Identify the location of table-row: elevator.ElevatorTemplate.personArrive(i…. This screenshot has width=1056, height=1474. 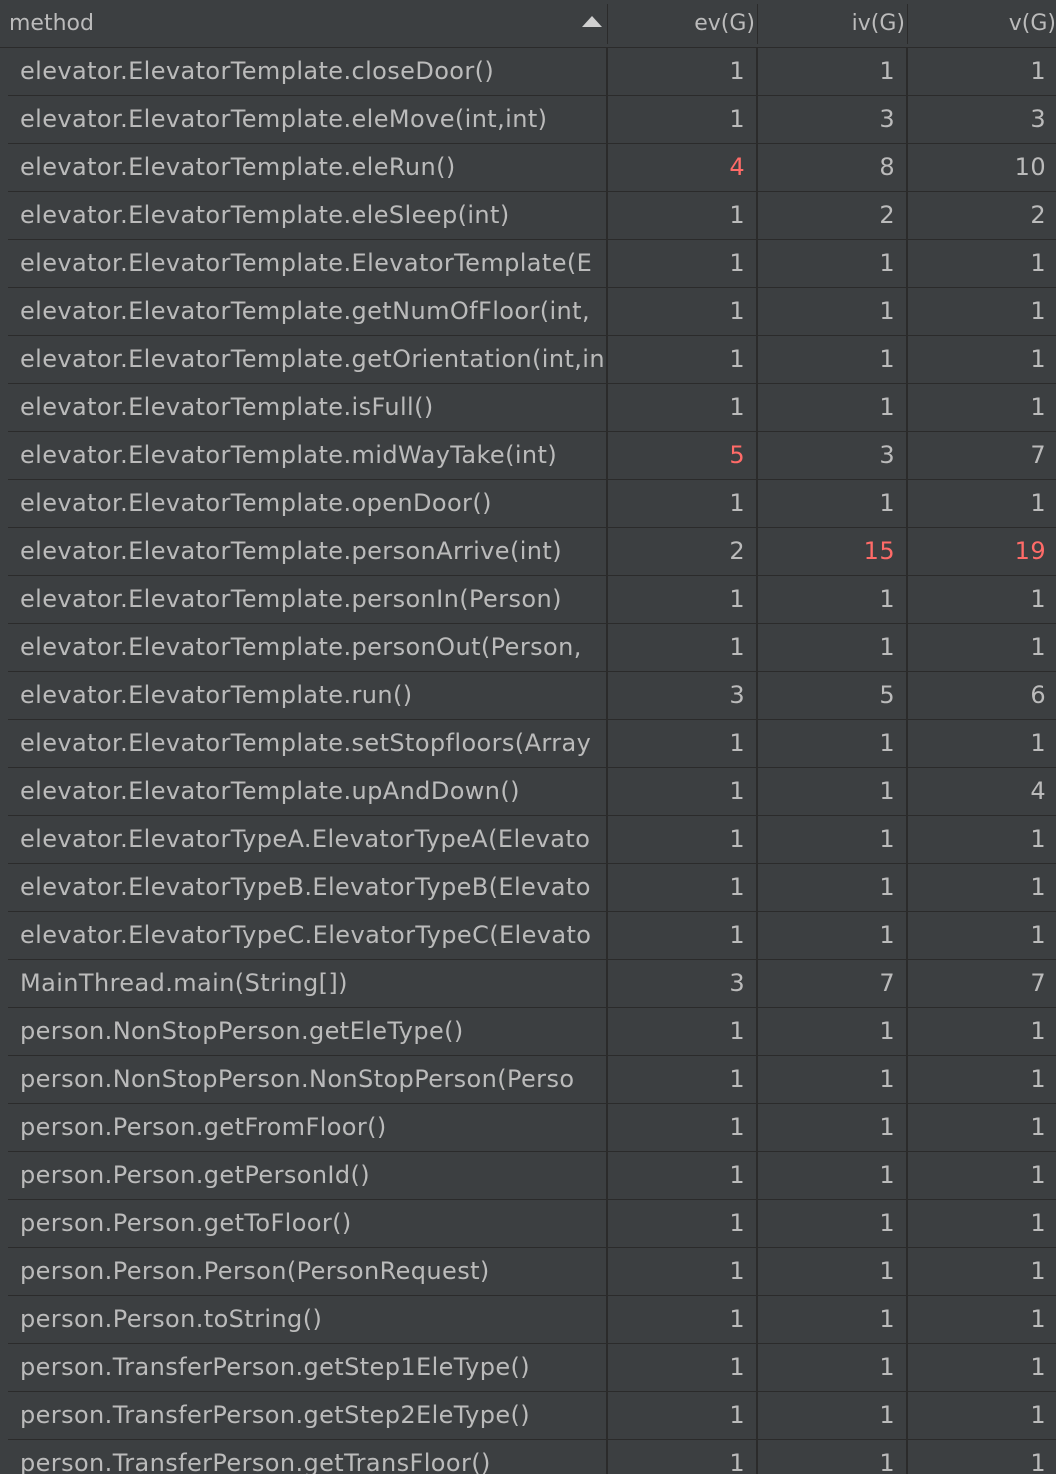
(532, 552).